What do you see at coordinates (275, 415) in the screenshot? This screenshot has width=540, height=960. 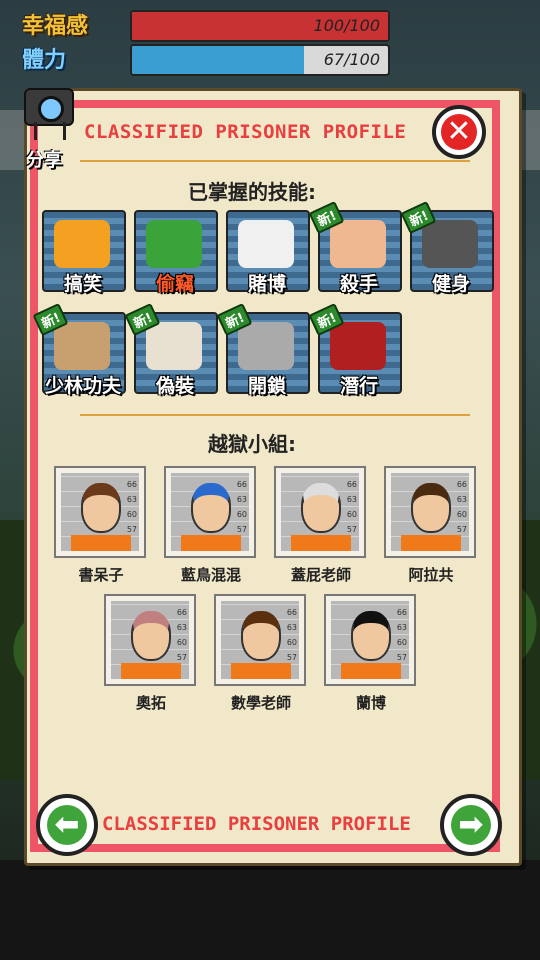 I see `section-divider` at bounding box center [275, 415].